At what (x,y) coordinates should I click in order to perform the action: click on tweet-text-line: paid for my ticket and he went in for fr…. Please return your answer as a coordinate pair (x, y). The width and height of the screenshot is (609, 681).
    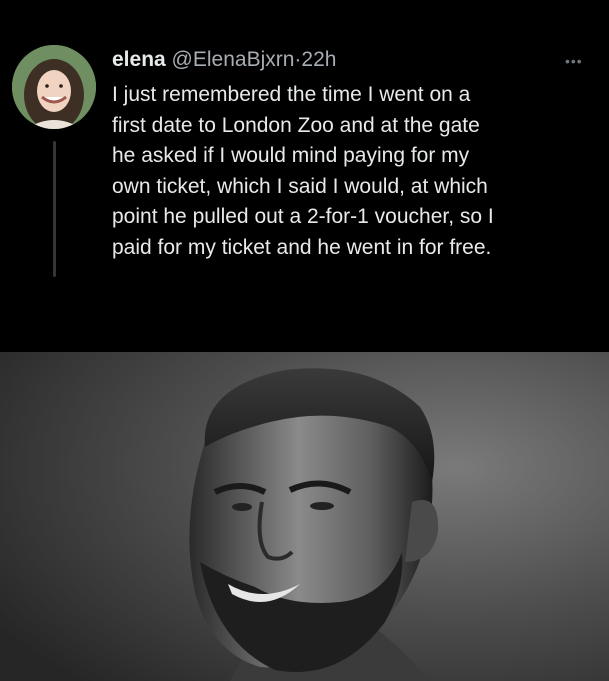
    Looking at the image, I should click on (302, 247).